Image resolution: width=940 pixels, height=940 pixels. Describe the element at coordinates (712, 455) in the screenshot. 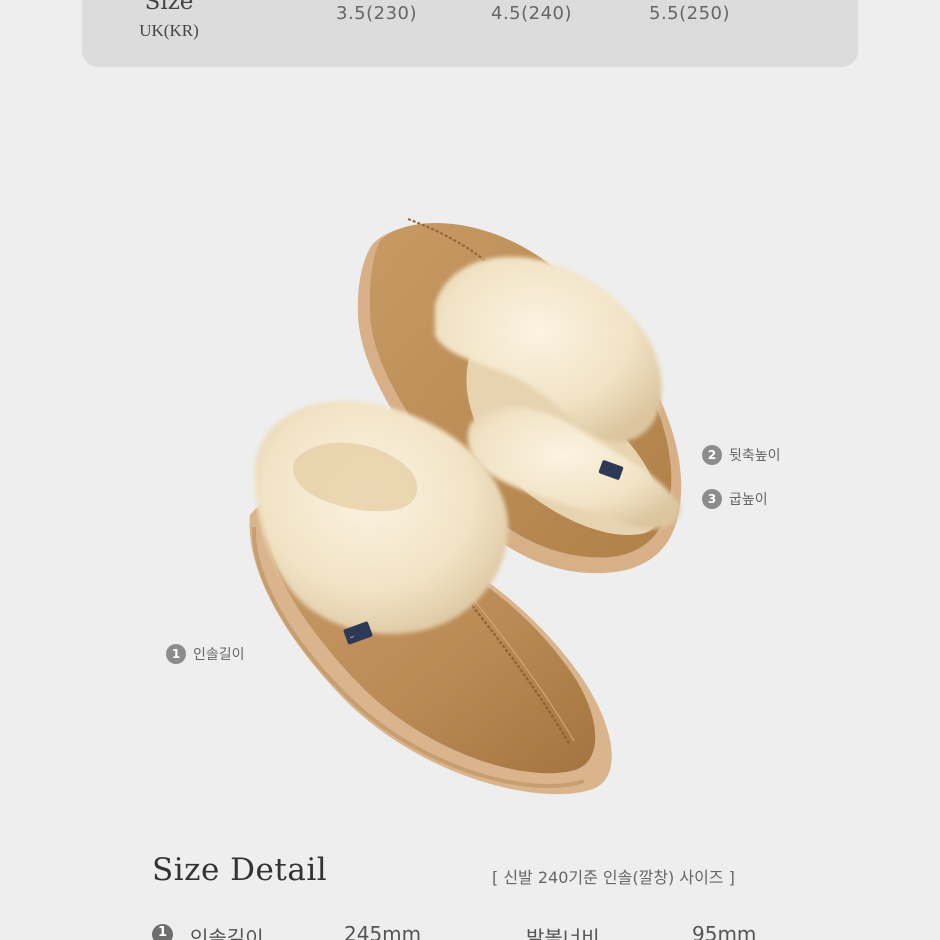

I see `callout-number-2: 2` at that location.